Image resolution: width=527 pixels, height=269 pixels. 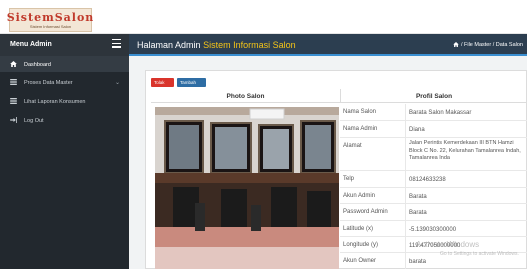 I want to click on profile-key: Telp, so click(x=349, y=179).